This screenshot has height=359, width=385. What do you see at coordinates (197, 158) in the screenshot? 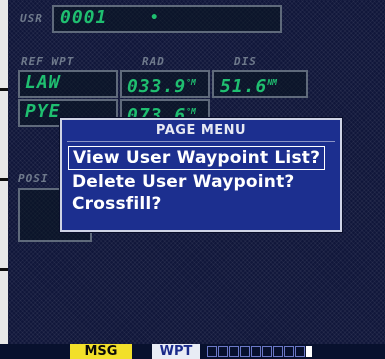
I see `menu-item-view-user-waypoint-list: View User Waypoint List?` at bounding box center [197, 158].